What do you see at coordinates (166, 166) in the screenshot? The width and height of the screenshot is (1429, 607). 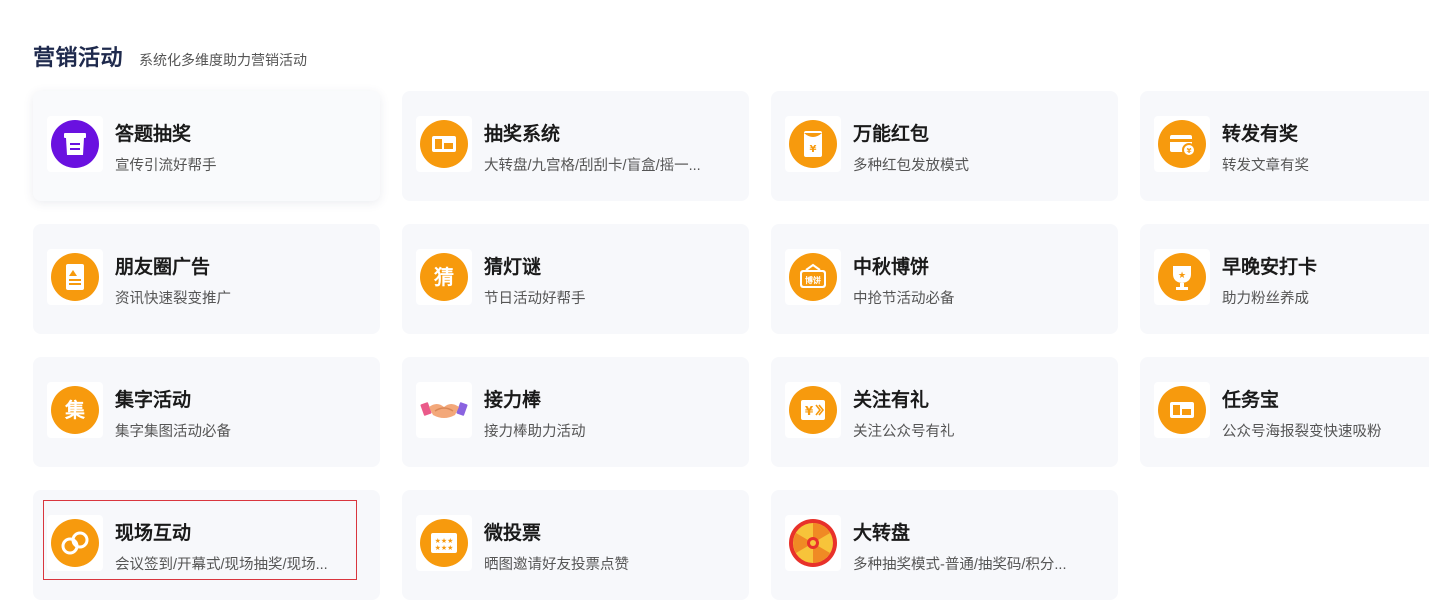 I see `activity-description: 宣传引流好帮手` at bounding box center [166, 166].